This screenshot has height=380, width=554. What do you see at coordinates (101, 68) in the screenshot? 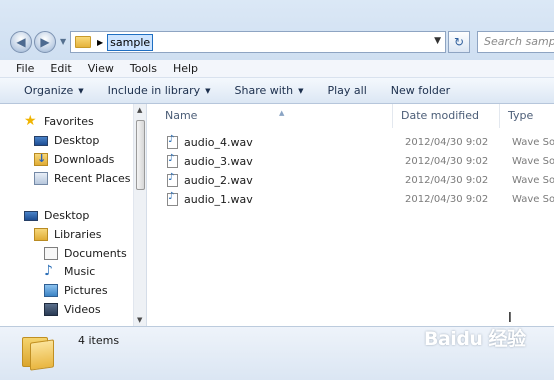
I see `menu-view: View` at bounding box center [101, 68].